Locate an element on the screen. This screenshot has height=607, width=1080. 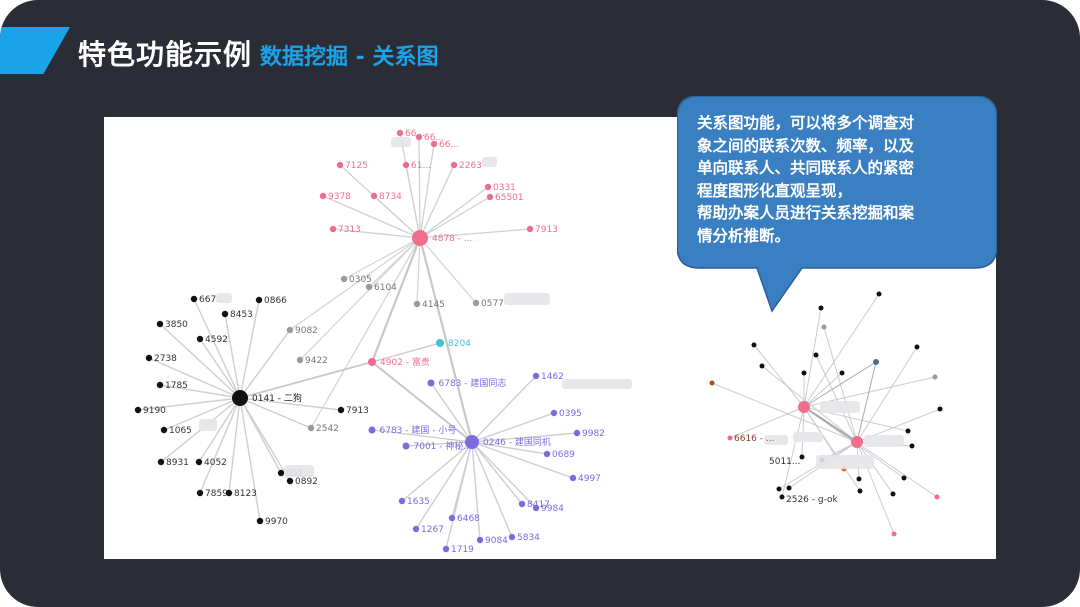
graph-node-label: 6783 - 建国 - 小号 is located at coordinates (418, 430).